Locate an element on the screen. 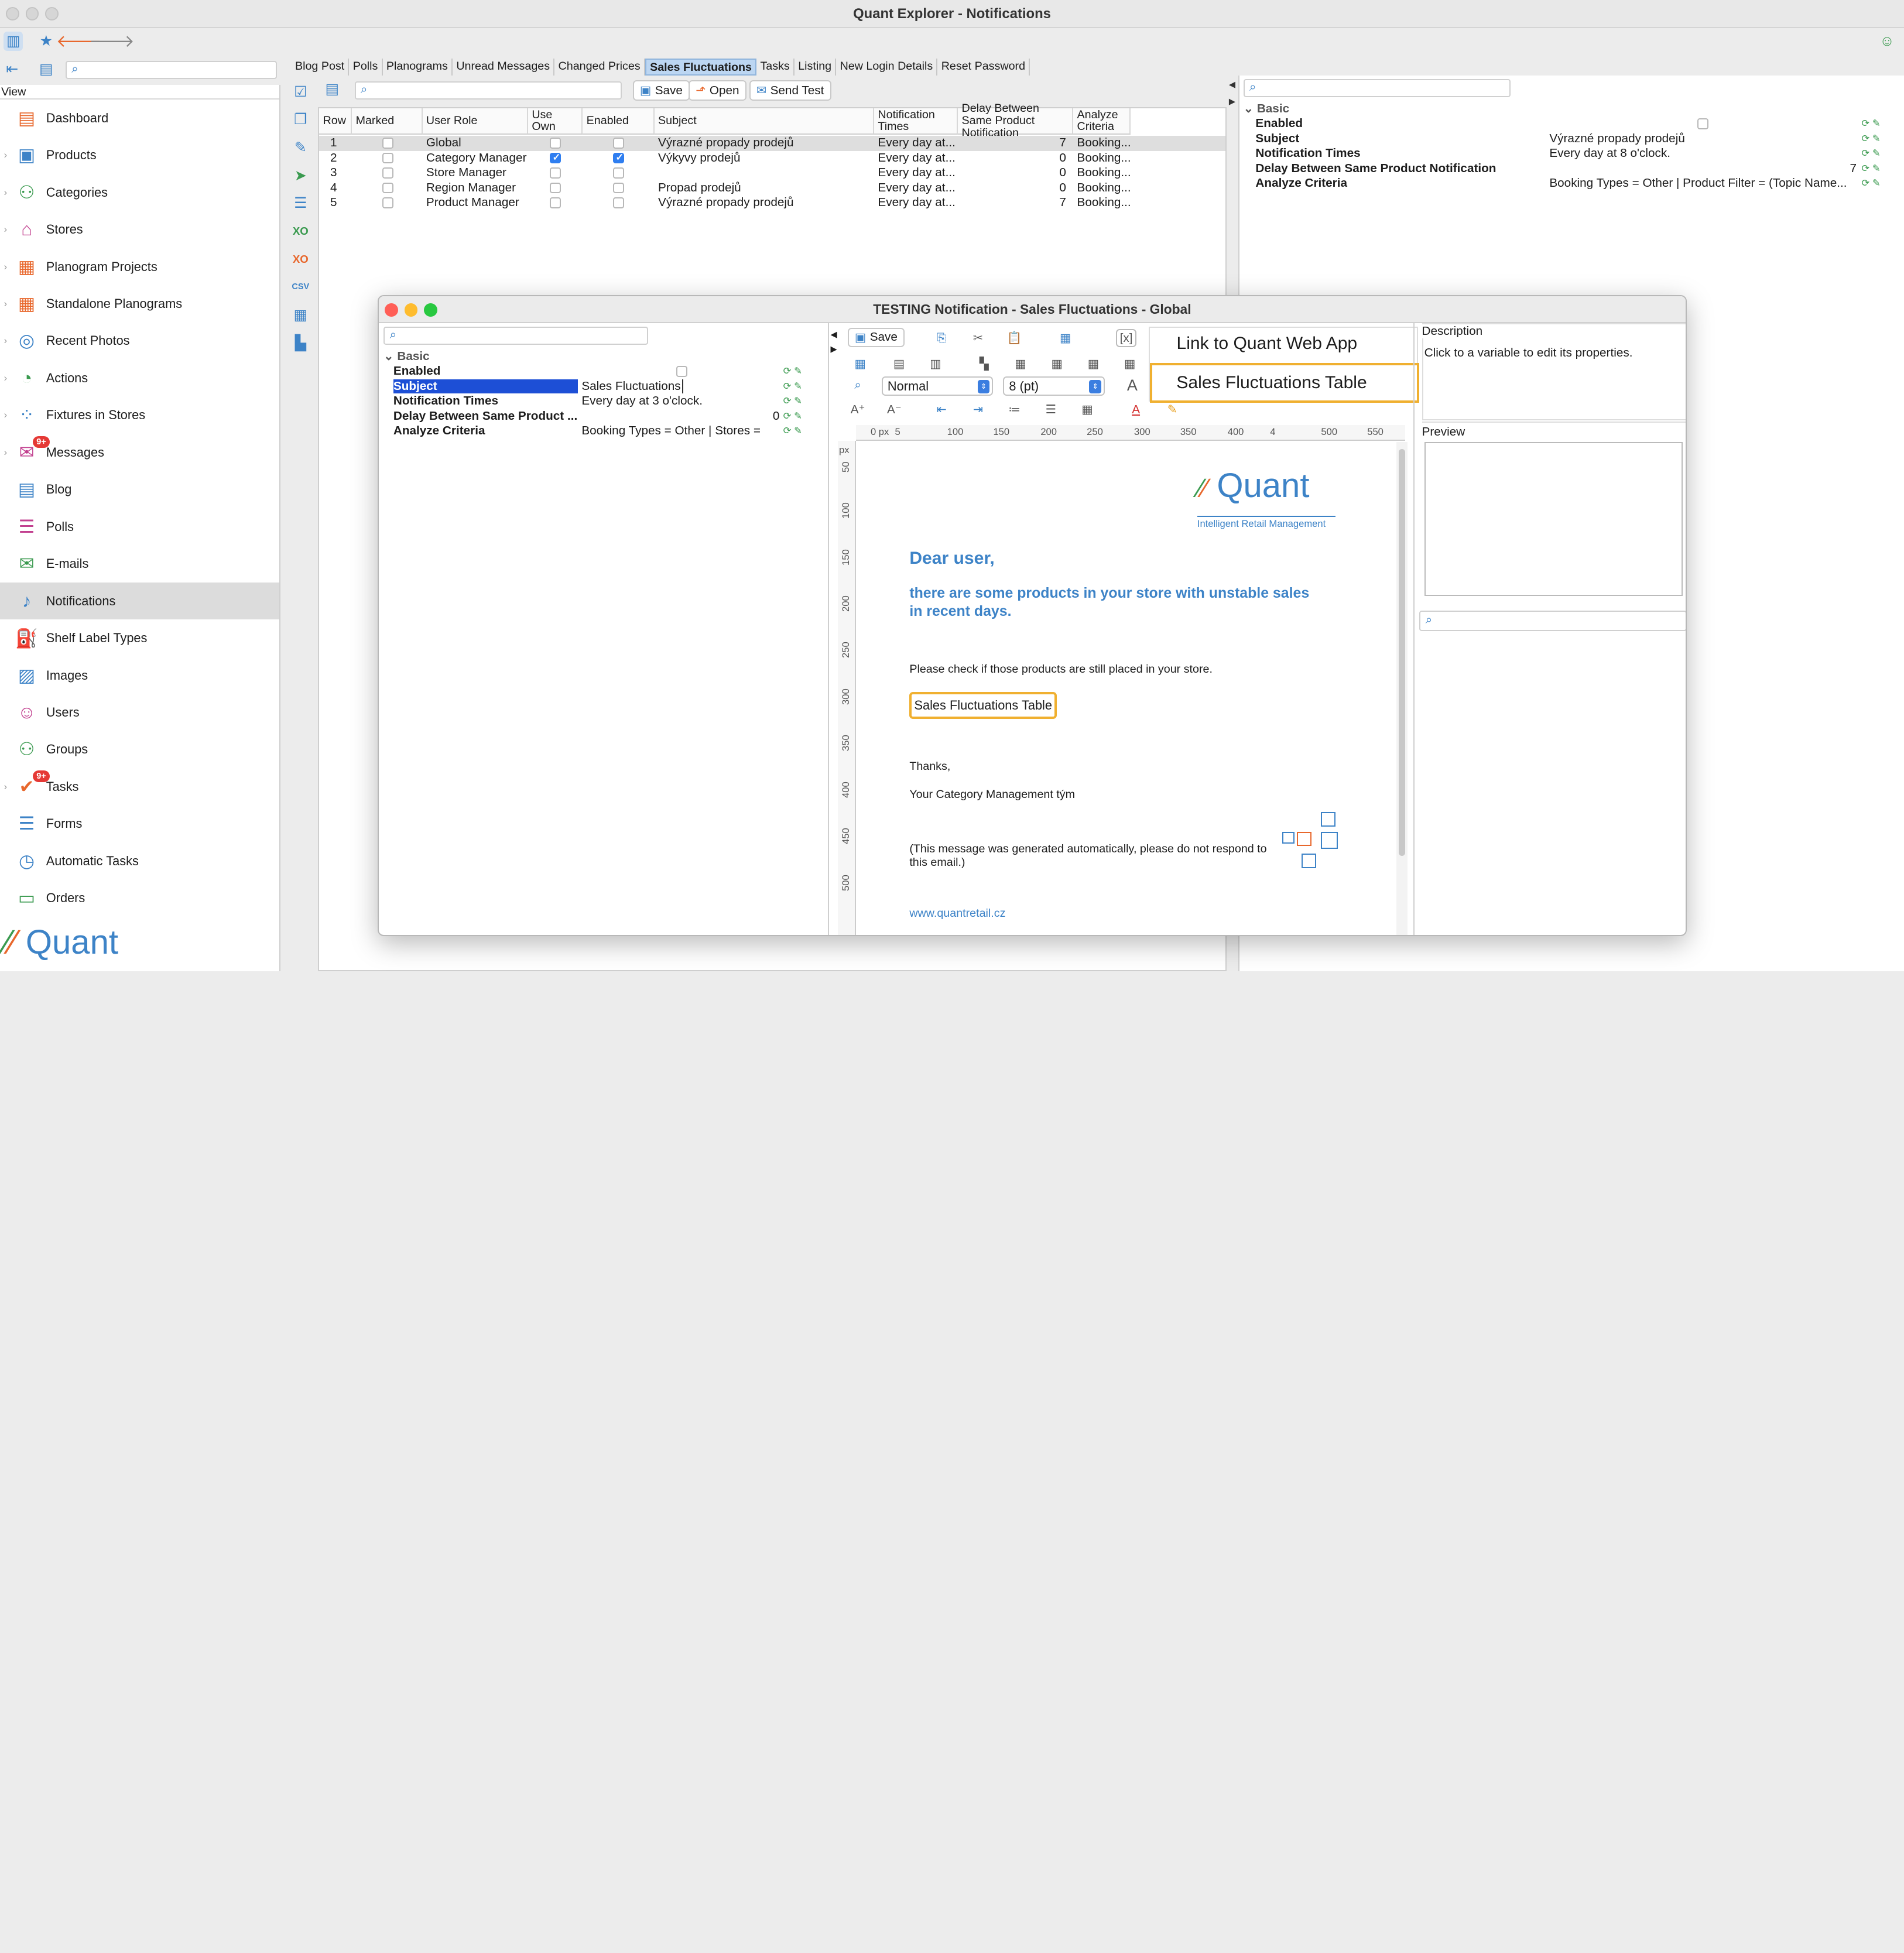 The width and height of the screenshot is (1904, 1953). table-settings-icon: ▤ is located at coordinates (332, 89).